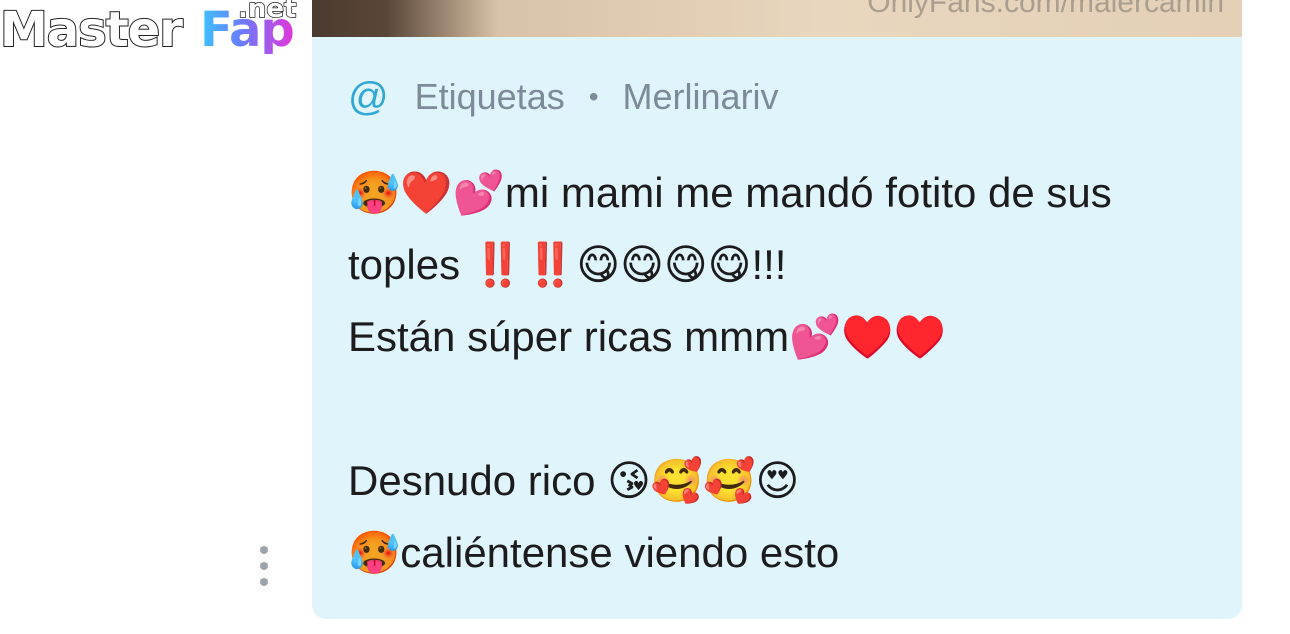 The width and height of the screenshot is (1290, 634). Describe the element at coordinates (92, 30) in the screenshot. I see `logo-text-master: Master` at that location.